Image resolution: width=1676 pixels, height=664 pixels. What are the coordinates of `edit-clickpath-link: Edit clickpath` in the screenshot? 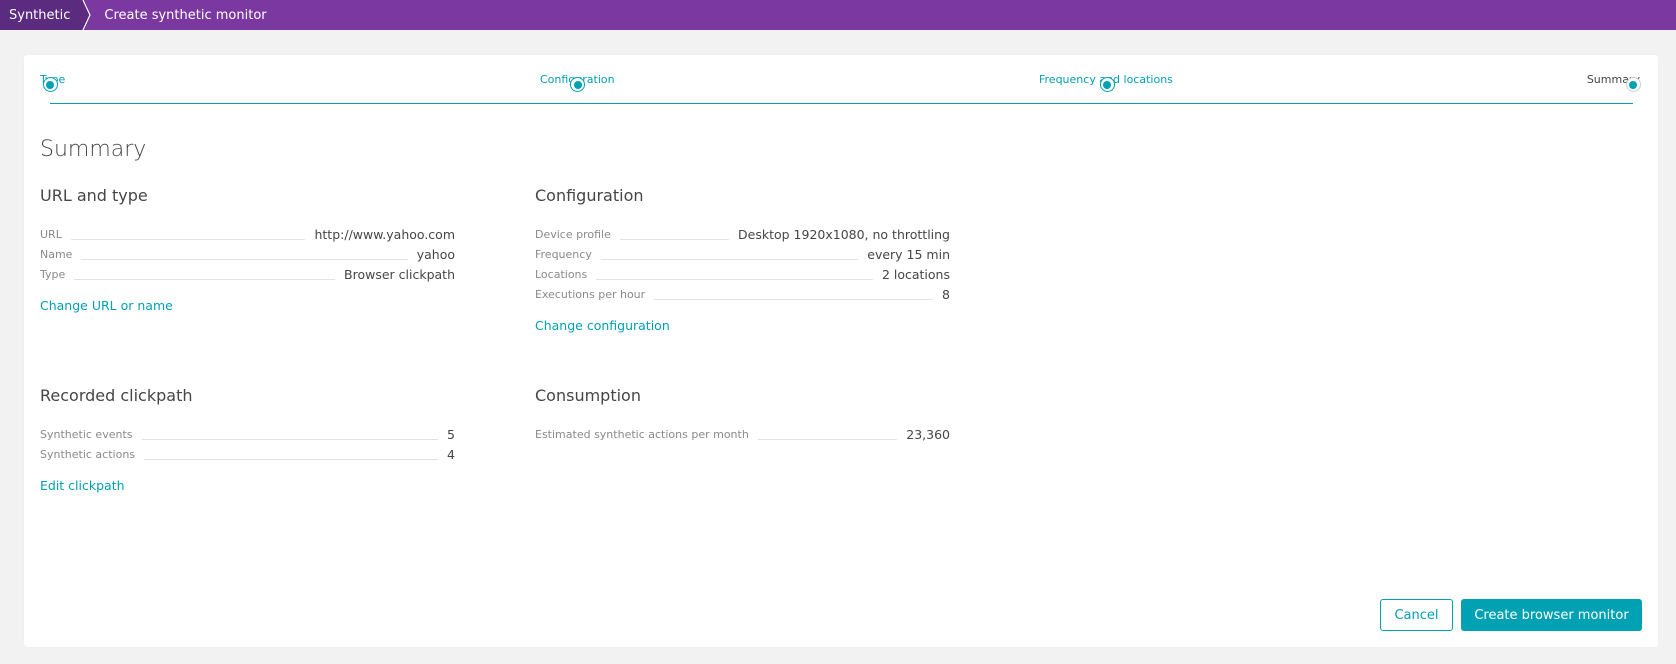 It's located at (82, 485).